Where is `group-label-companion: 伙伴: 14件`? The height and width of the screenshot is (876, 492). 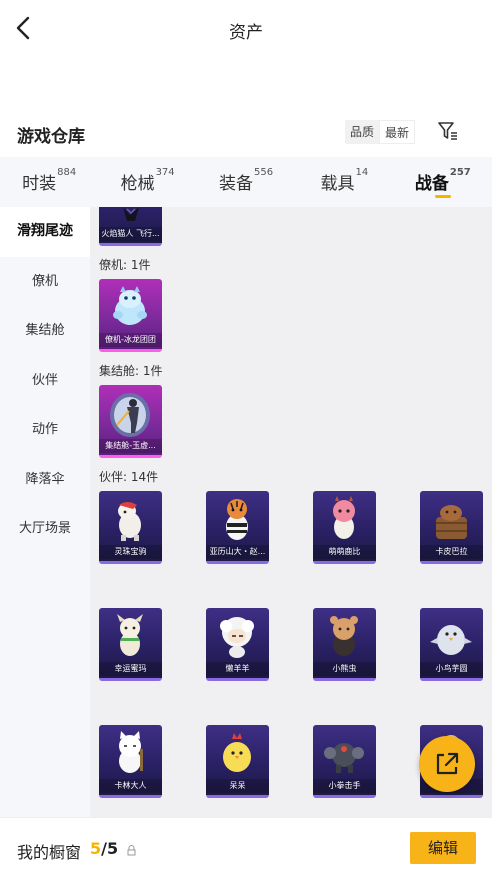
group-label-companion: 伙伴: 14件 is located at coordinates (129, 477).